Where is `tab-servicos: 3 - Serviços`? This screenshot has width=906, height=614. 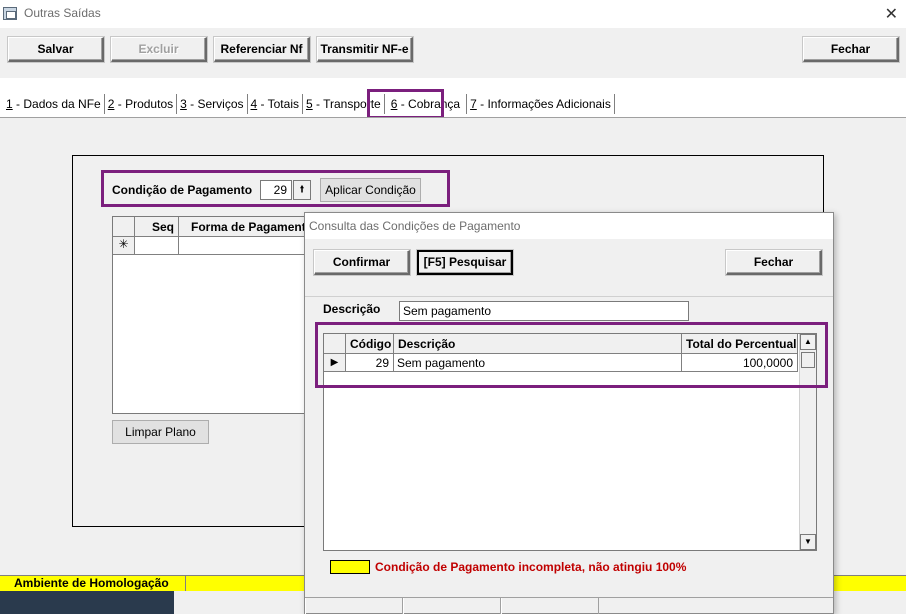 tab-servicos: 3 - Serviços is located at coordinates (212, 104).